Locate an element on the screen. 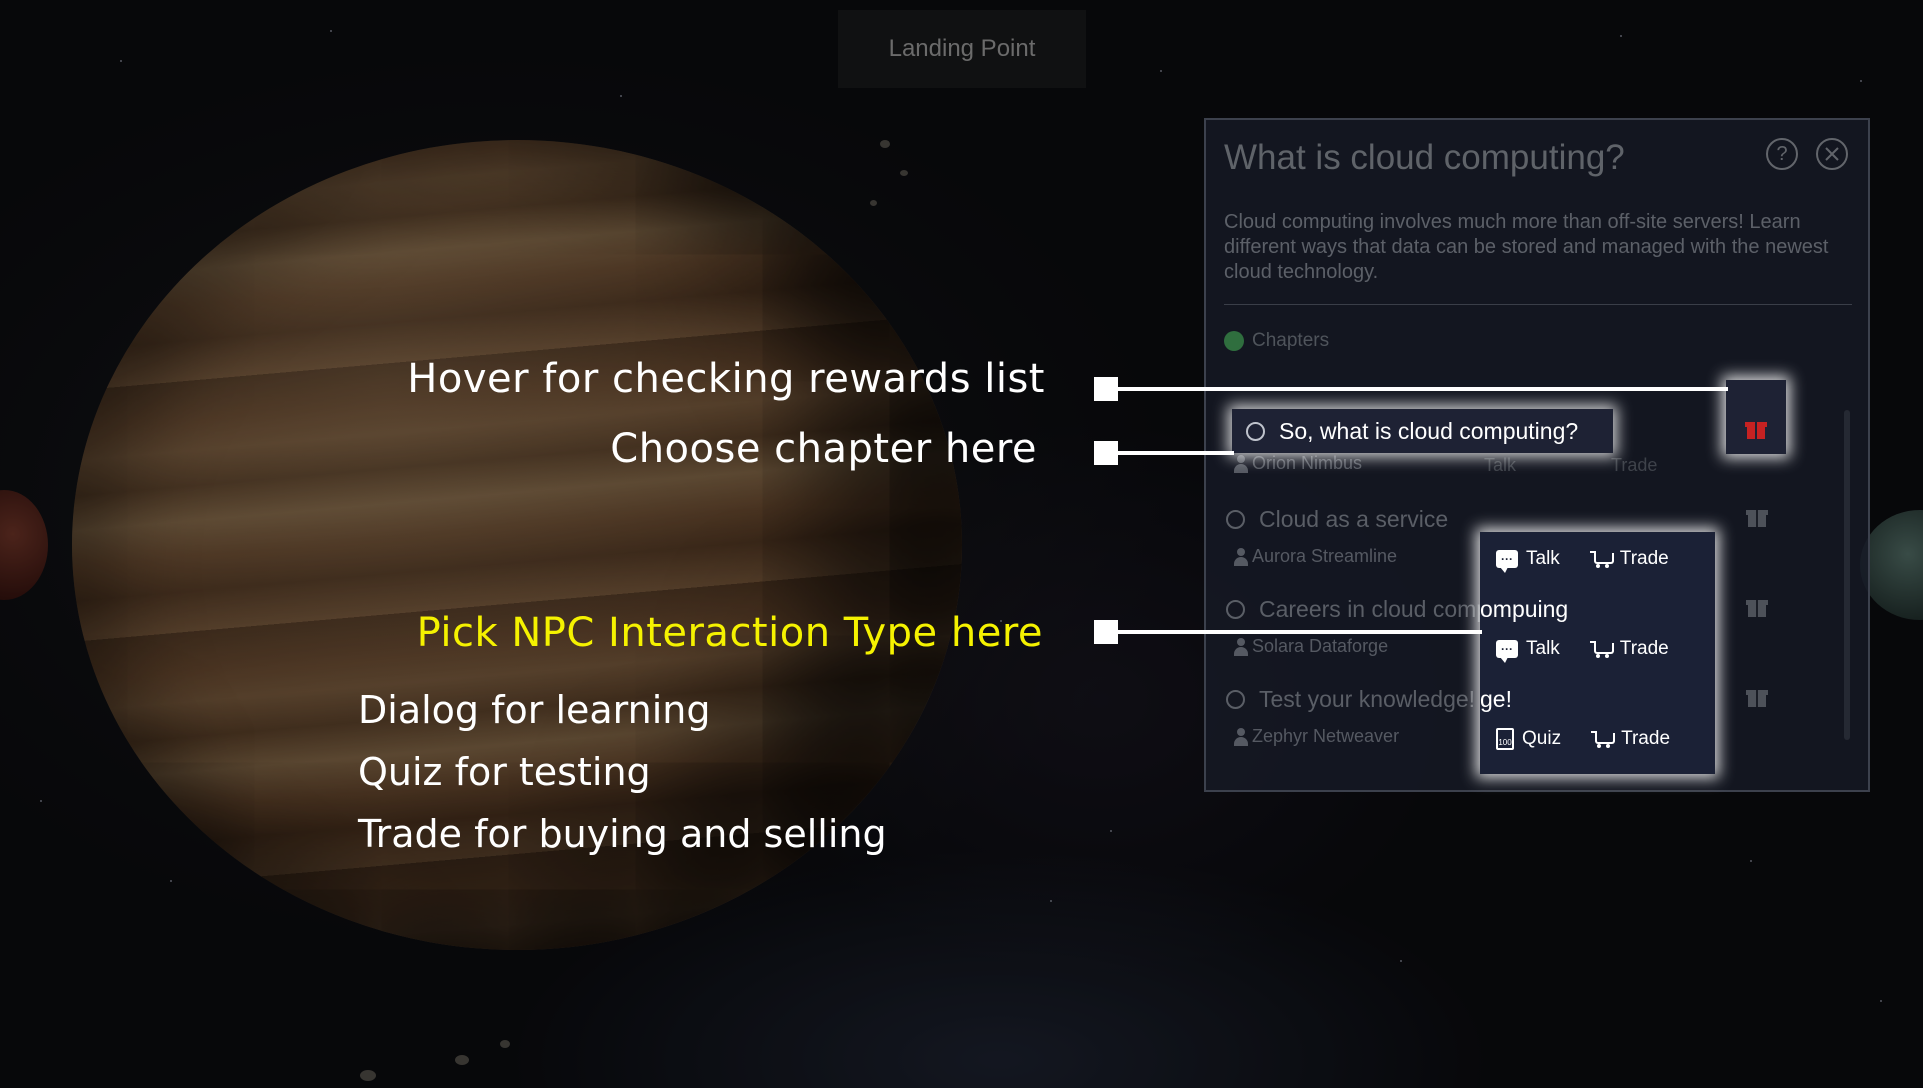  close-icon is located at coordinates (1832, 154).